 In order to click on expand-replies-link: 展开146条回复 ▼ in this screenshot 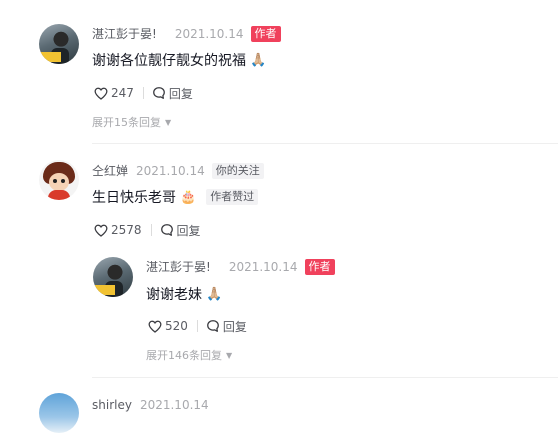, I will do `click(189, 355)`.